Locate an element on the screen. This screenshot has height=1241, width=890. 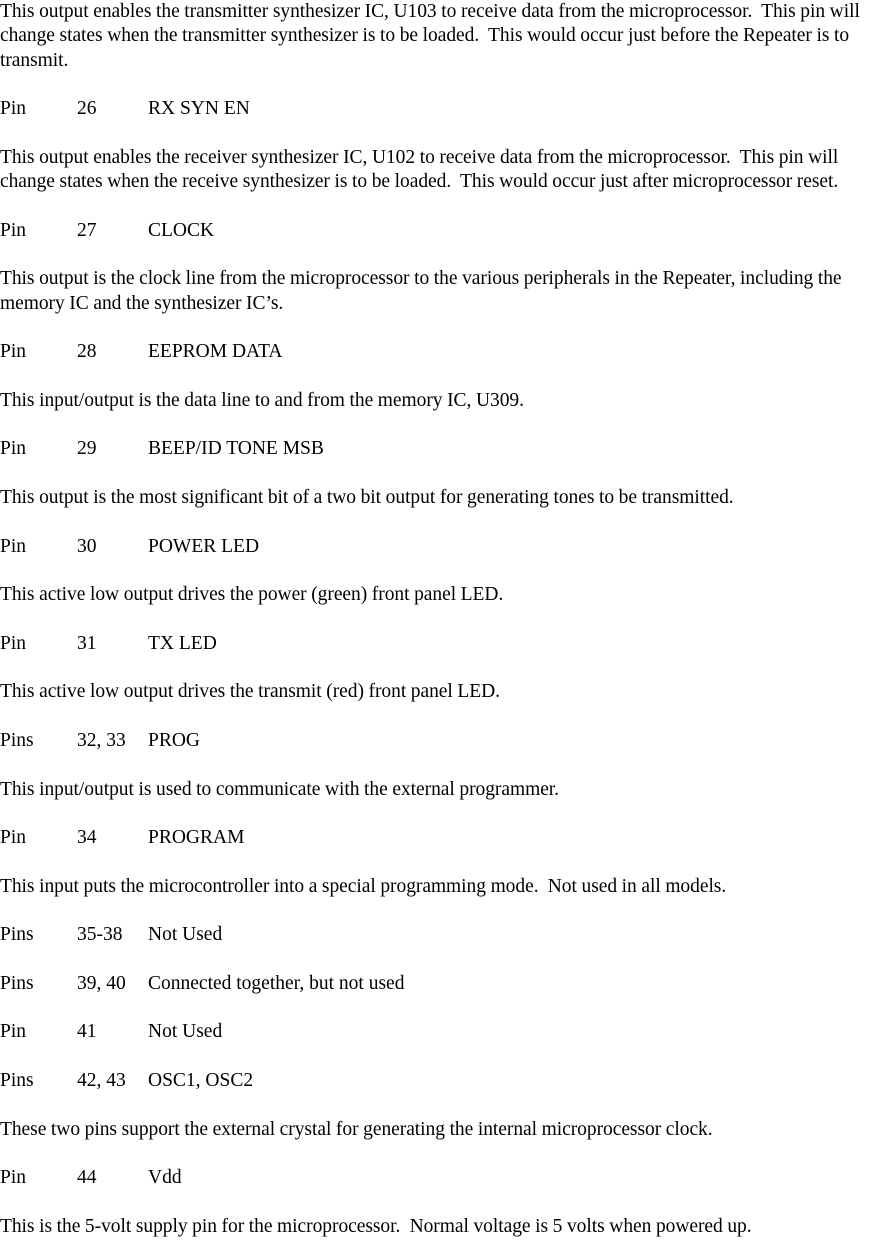
pin-entry-number: 30 is located at coordinates (87, 546).